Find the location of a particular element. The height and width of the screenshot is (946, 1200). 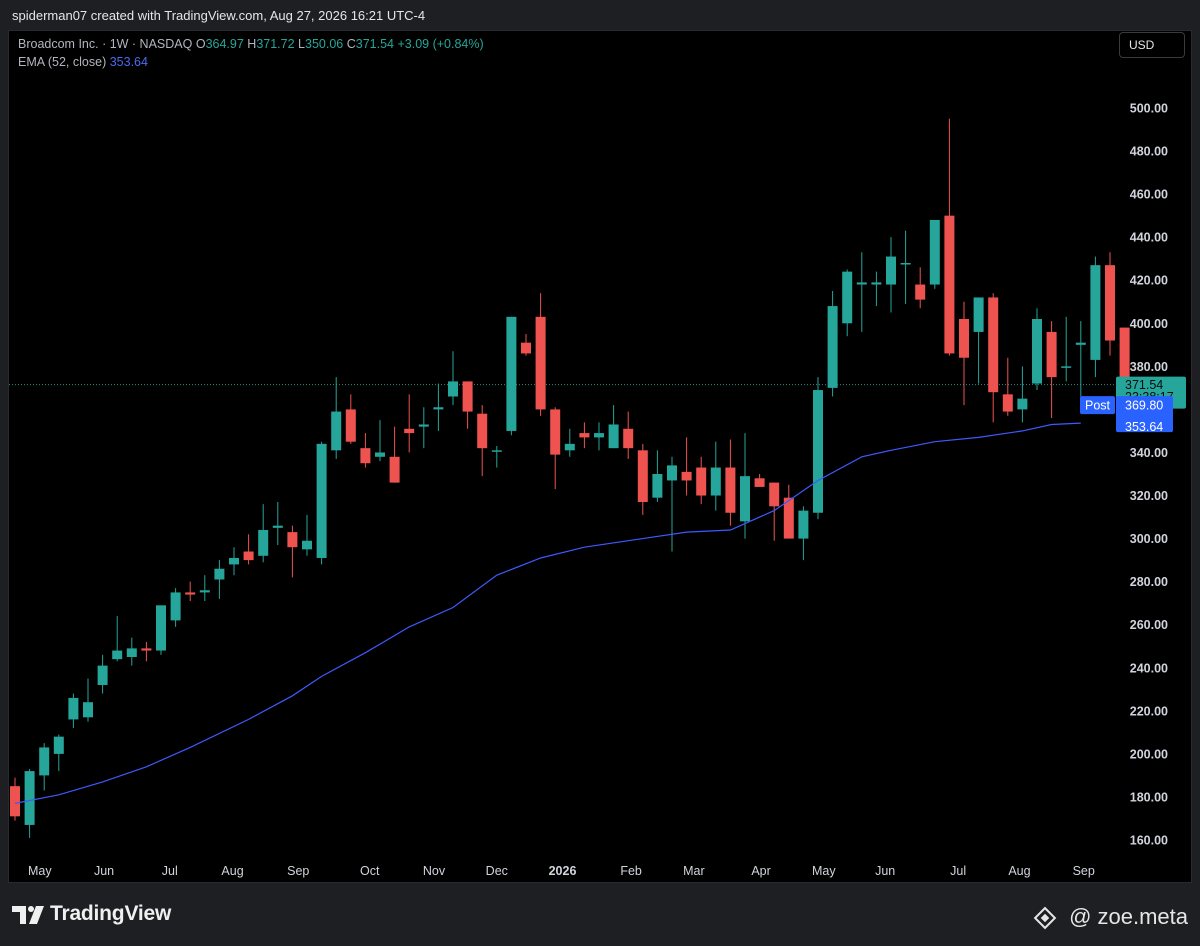

y-tick-label: 480.00 is located at coordinates (1149, 152).